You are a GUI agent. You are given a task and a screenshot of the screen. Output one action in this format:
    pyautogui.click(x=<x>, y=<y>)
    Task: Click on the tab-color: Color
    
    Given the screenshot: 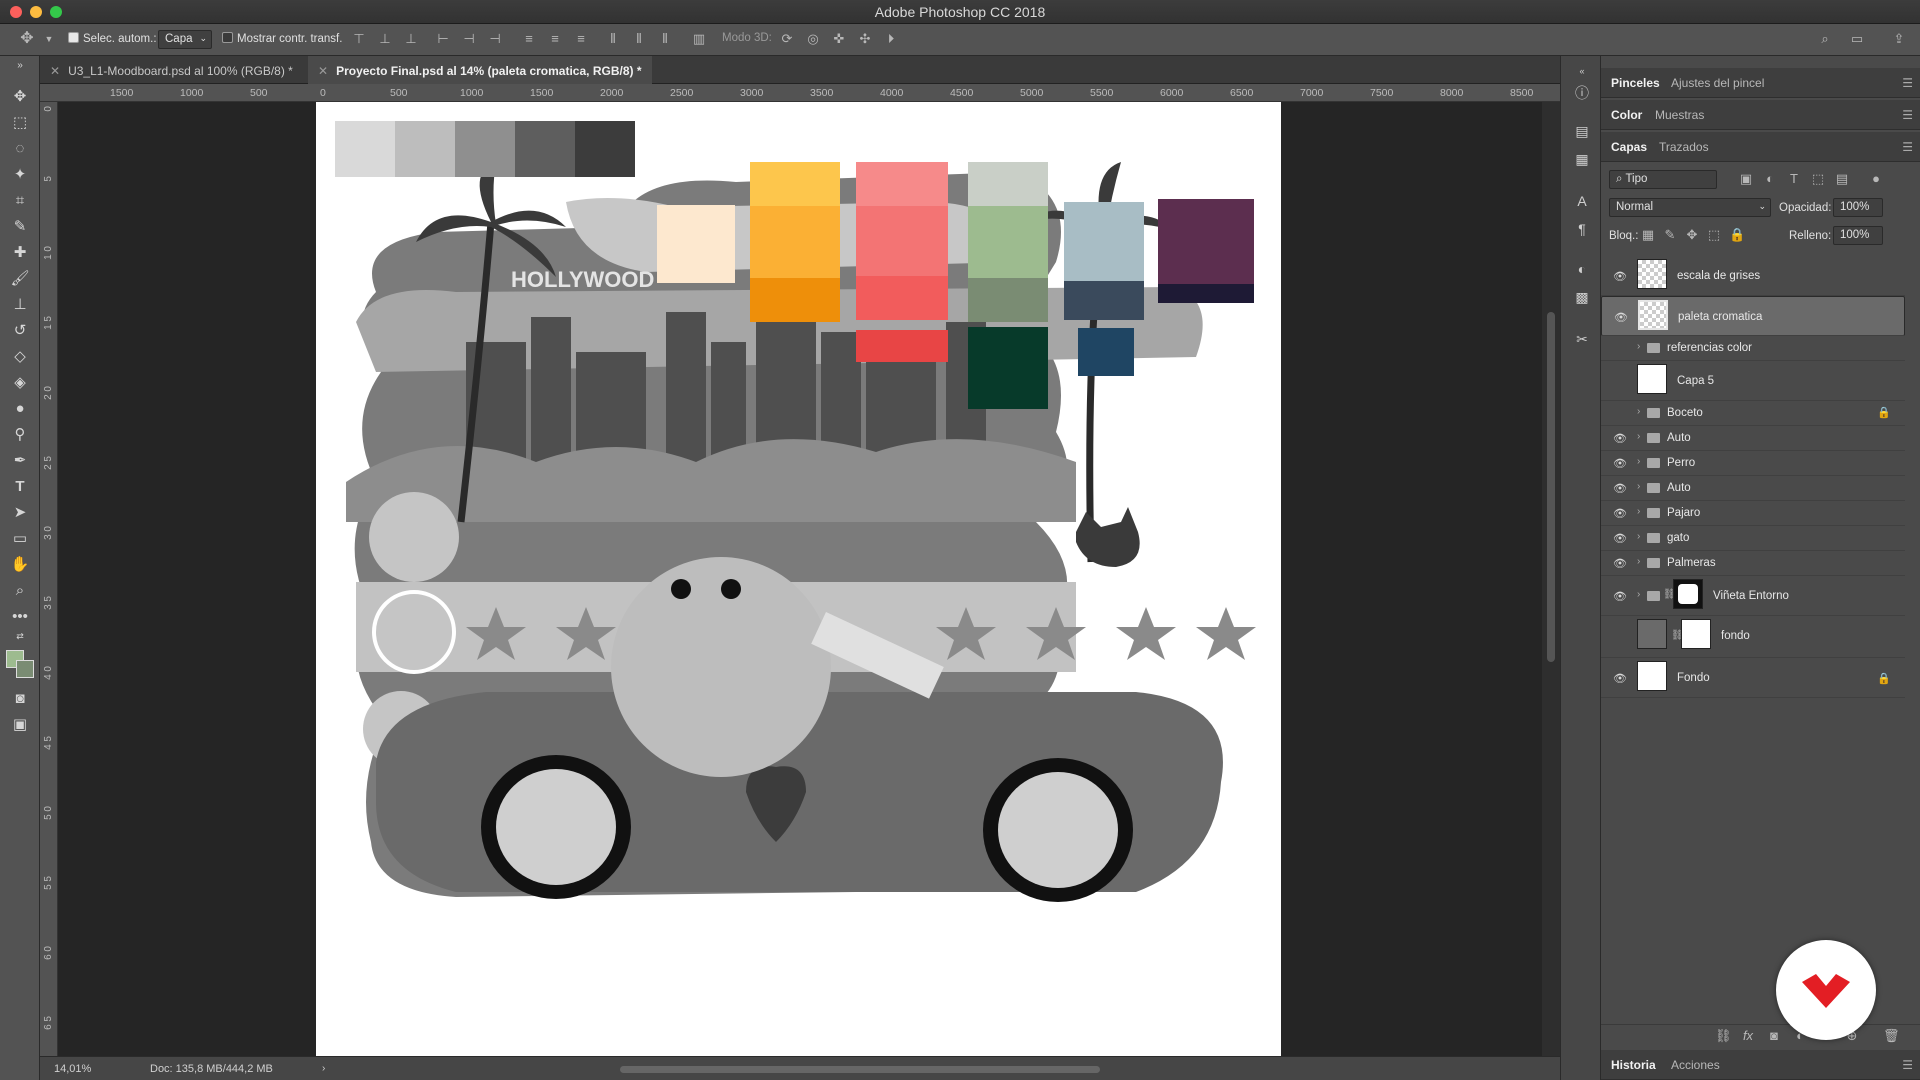 What is the action you would take?
    pyautogui.click(x=1626, y=115)
    